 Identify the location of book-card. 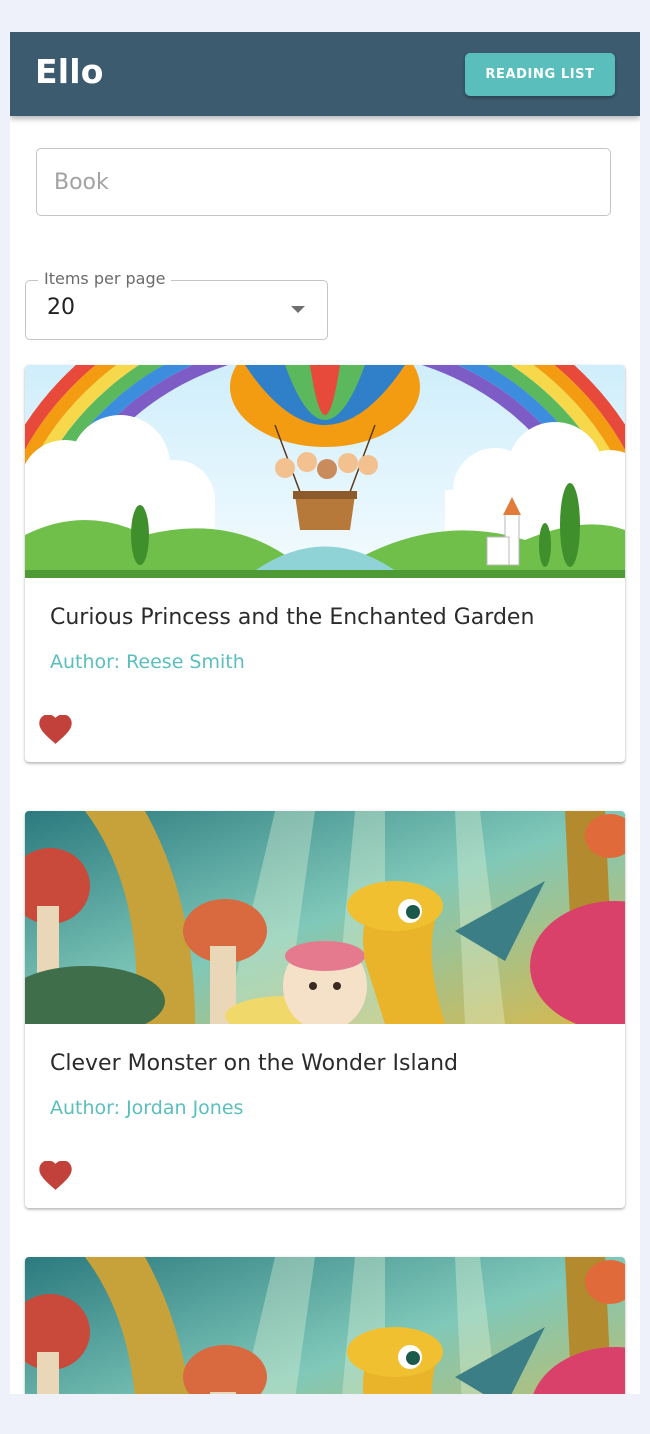
(325, 1325).